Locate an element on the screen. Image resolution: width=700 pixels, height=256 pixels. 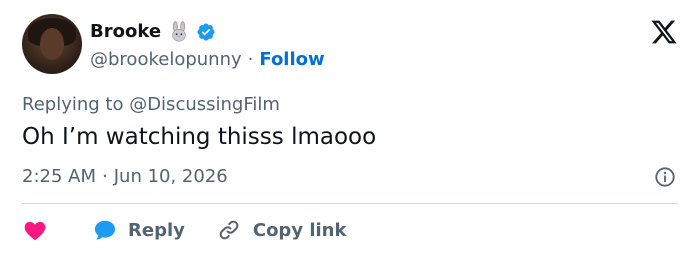
heart-icon is located at coordinates (35, 230).